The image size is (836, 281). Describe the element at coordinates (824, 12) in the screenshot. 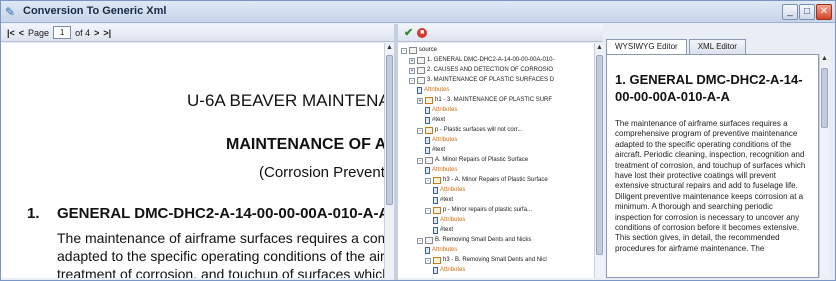

I see `close-button: ✕` at that location.